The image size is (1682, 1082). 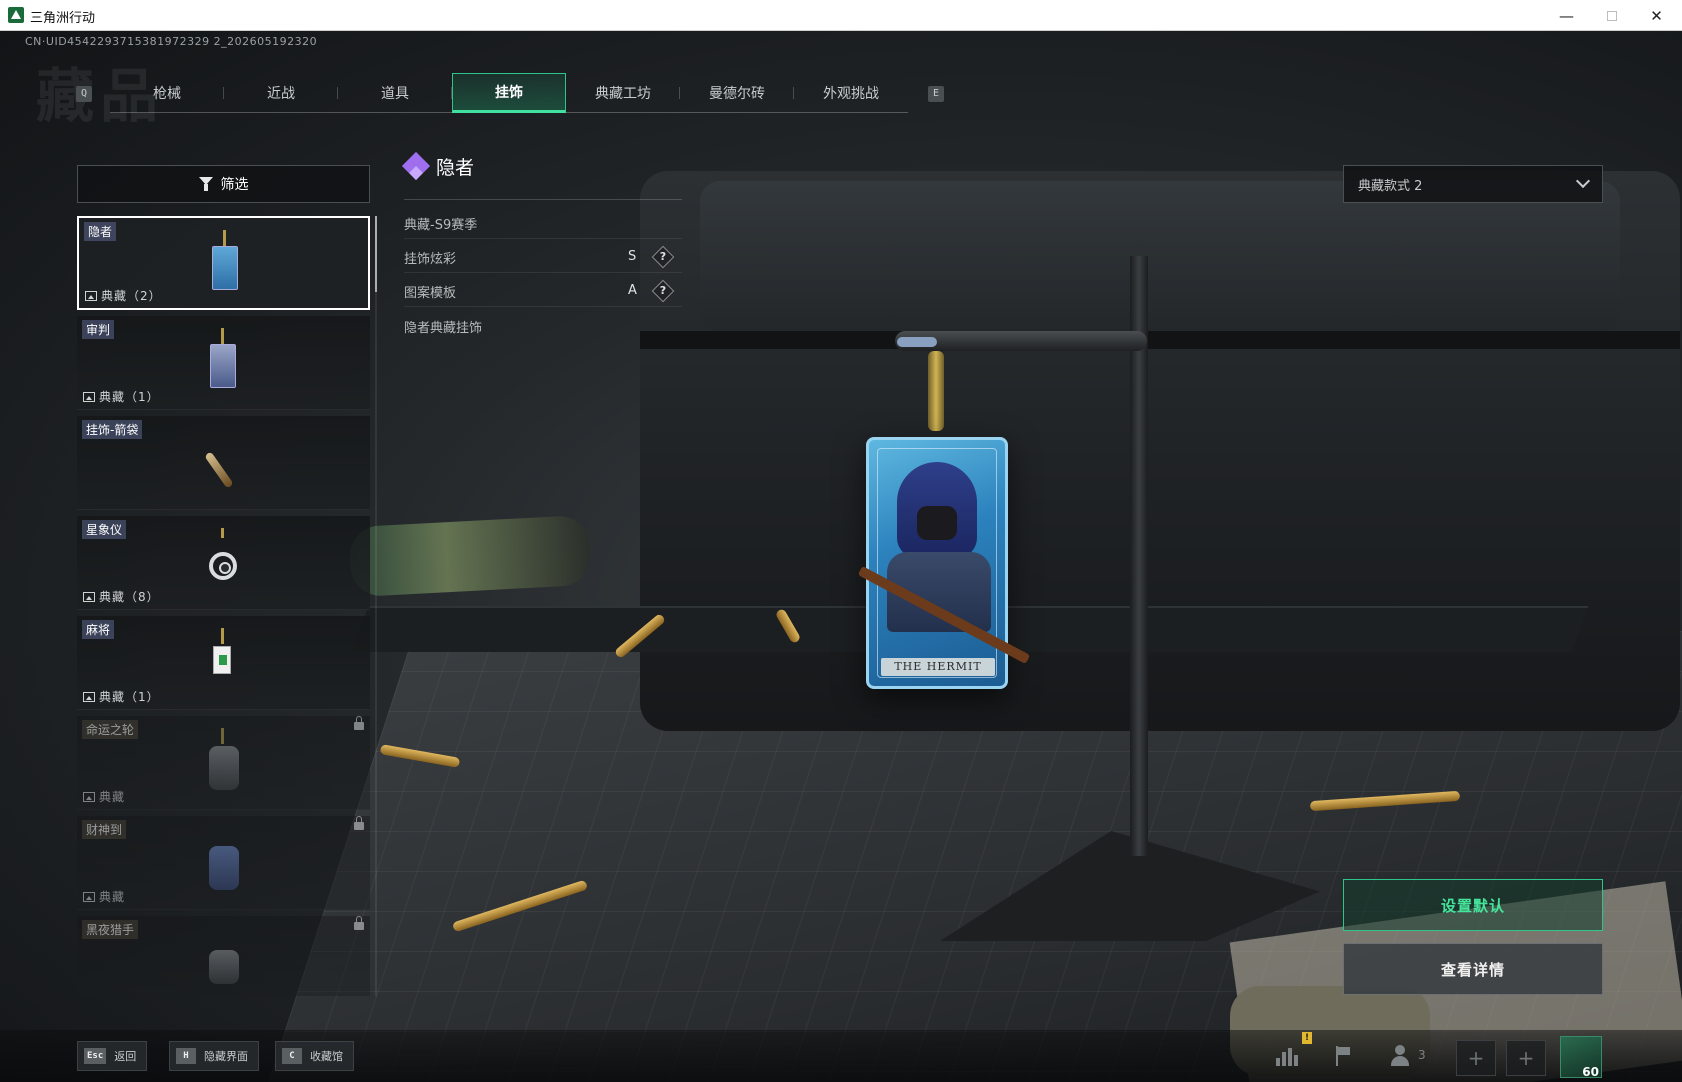 What do you see at coordinates (1286, 1056) in the screenshot?
I see `stats-icon` at bounding box center [1286, 1056].